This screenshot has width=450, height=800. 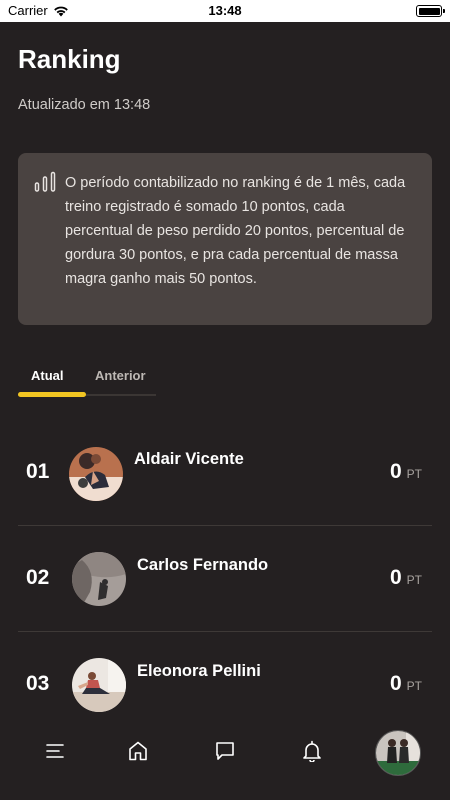 What do you see at coordinates (225, 473) in the screenshot?
I see `ranking-row: 01 Aldair Vicente 0 PT` at bounding box center [225, 473].